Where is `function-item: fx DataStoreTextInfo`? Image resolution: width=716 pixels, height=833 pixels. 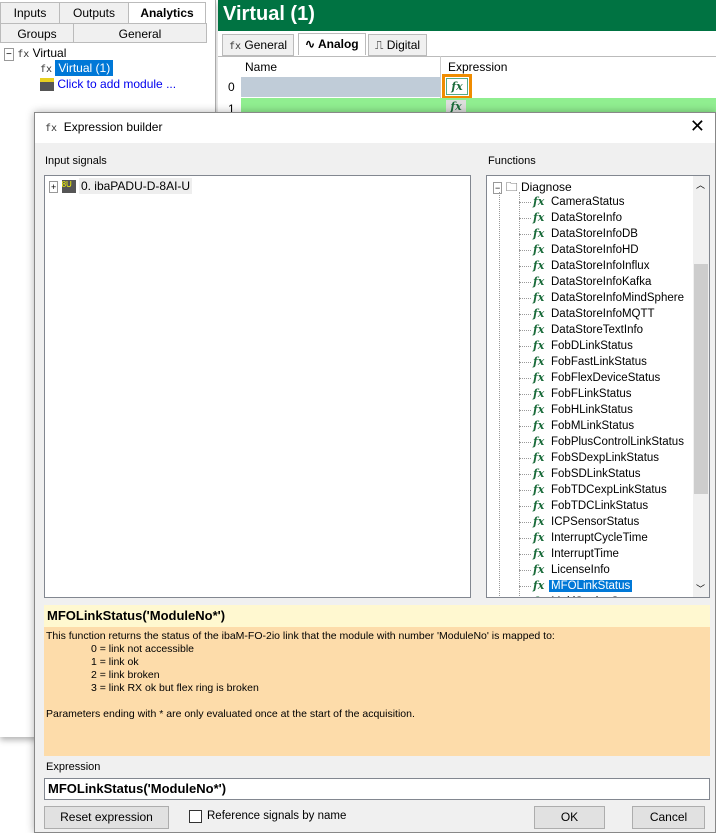
function-item: fx DataStoreTextInfo is located at coordinates (582, 330).